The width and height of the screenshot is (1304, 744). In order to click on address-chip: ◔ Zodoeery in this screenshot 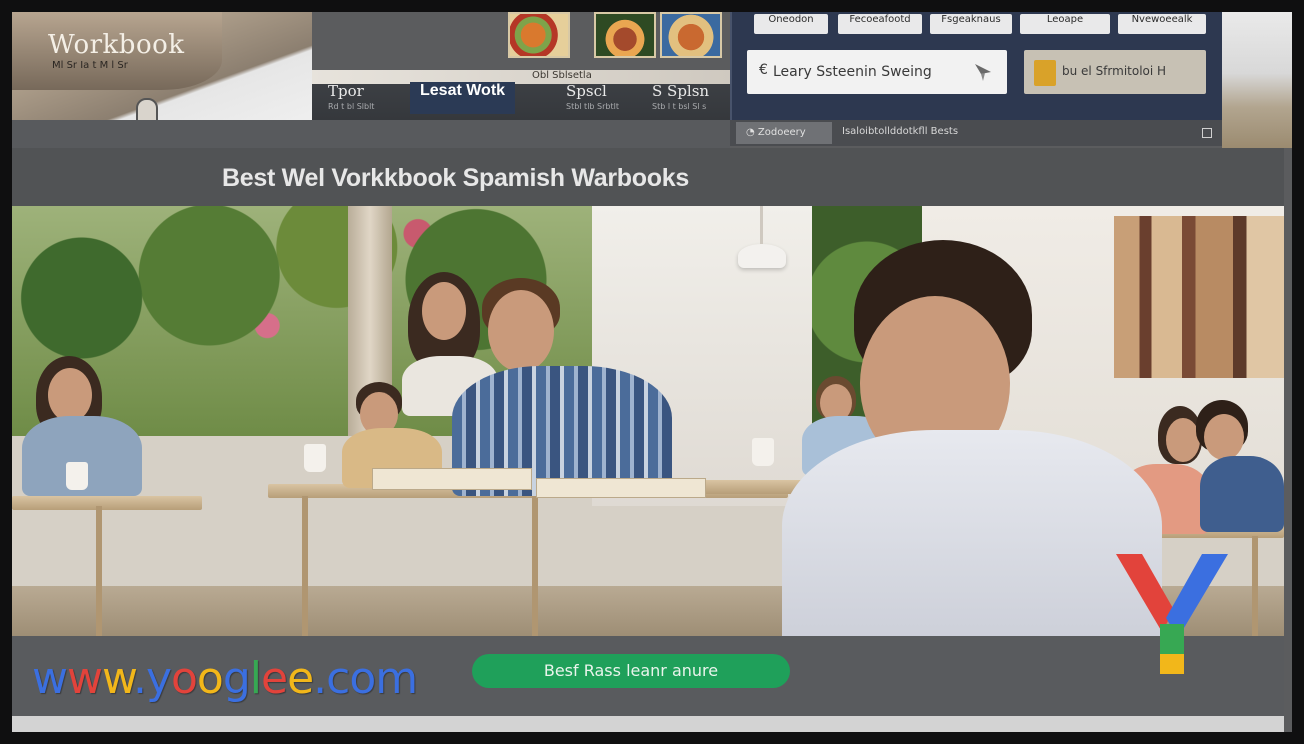, I will do `click(784, 133)`.